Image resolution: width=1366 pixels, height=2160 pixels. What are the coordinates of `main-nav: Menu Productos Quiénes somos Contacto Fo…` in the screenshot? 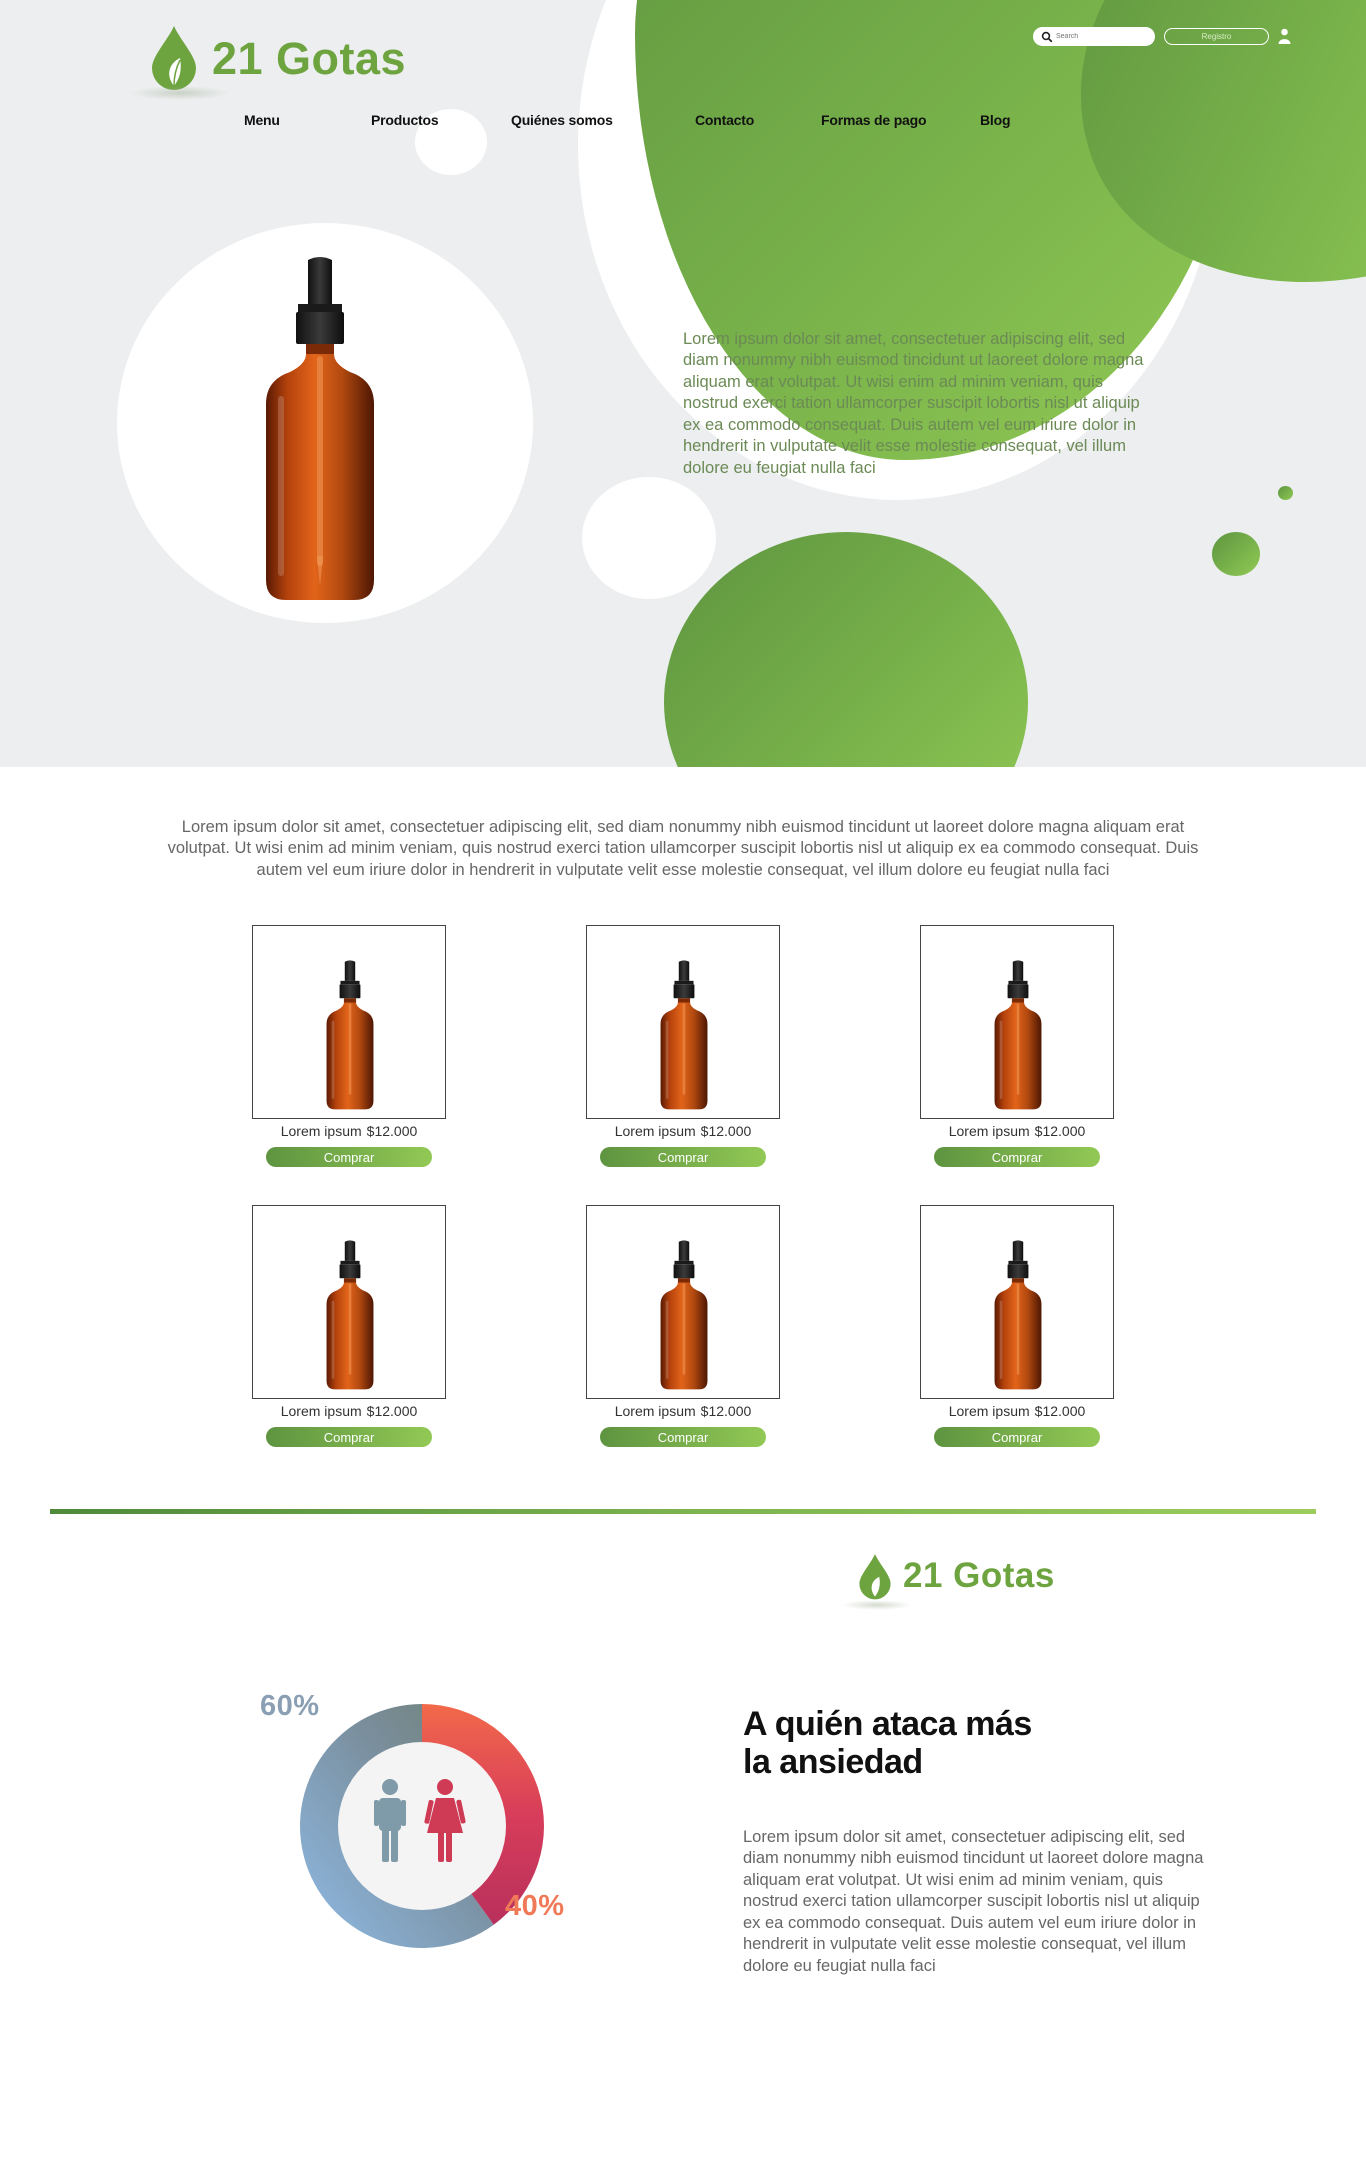 It's located at (683, 125).